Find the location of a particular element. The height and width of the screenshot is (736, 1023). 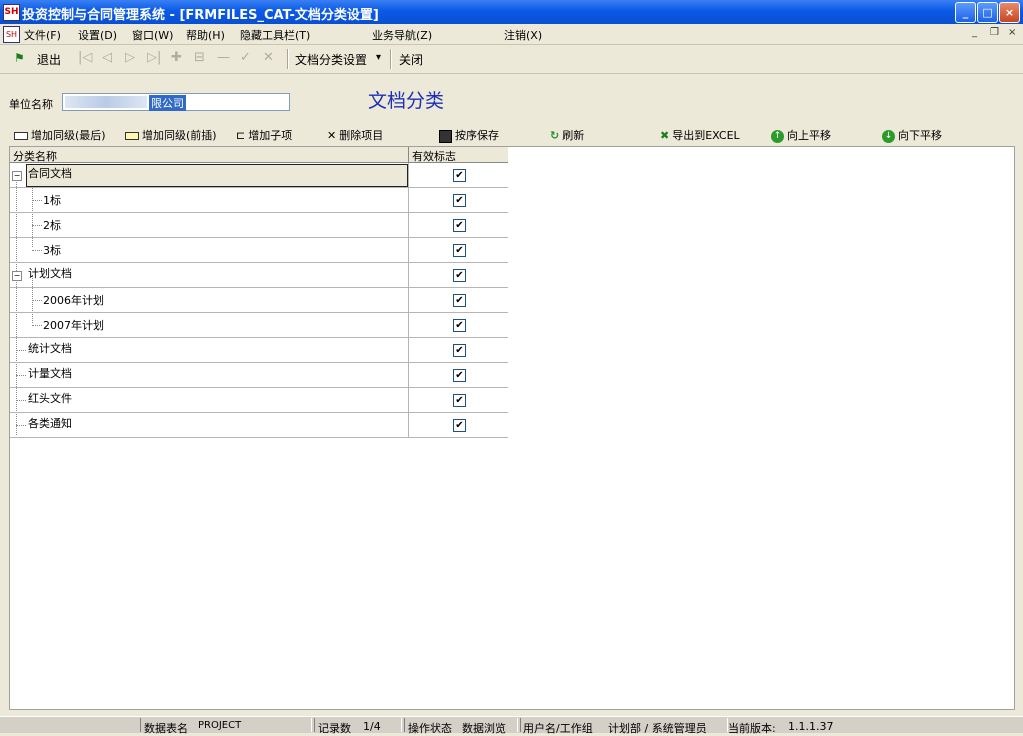

unit-name-input: 限公司 is located at coordinates (176, 102).